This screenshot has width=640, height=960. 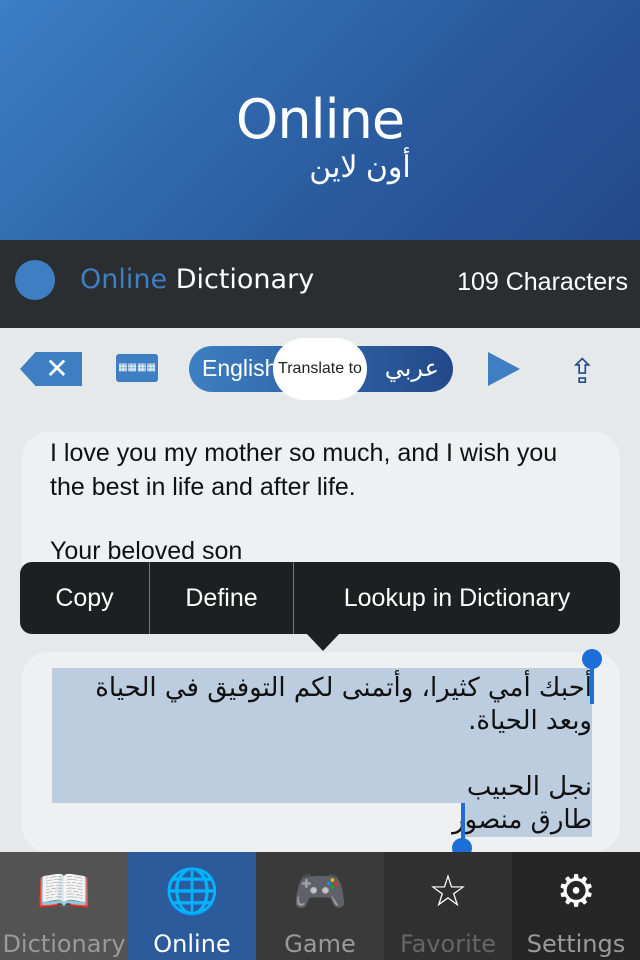 I want to click on context-menu-arrow, so click(x=323, y=642).